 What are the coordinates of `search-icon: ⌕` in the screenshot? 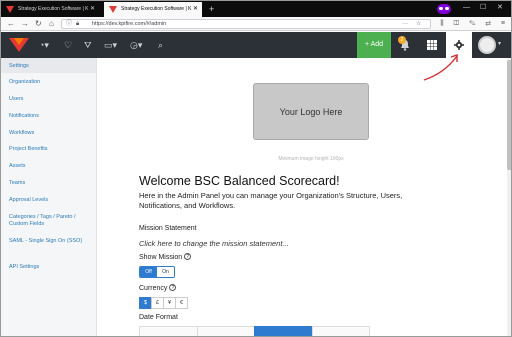 It's located at (160, 45).